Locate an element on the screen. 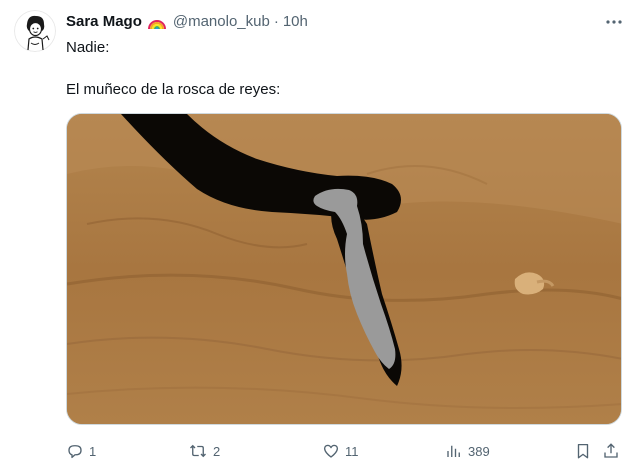 The height and width of the screenshot is (467, 640). share-button is located at coordinates (611, 451).